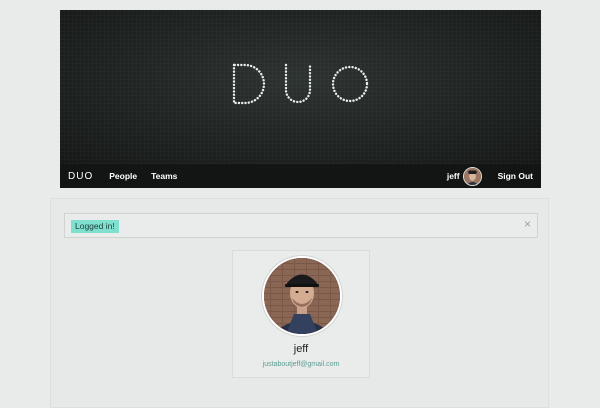 This screenshot has height=408, width=600. I want to click on close-icon: ×, so click(527, 224).